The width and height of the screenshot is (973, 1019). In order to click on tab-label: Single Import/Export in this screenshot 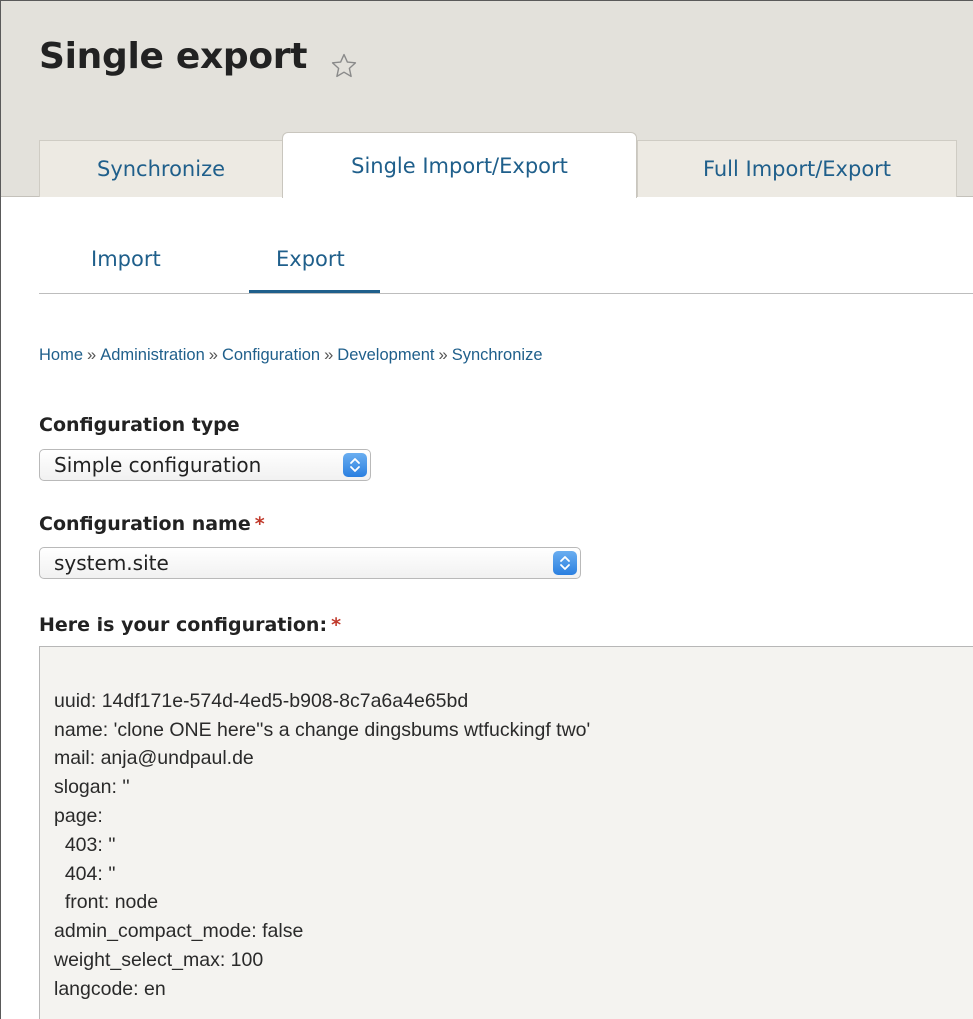, I will do `click(459, 165)`.